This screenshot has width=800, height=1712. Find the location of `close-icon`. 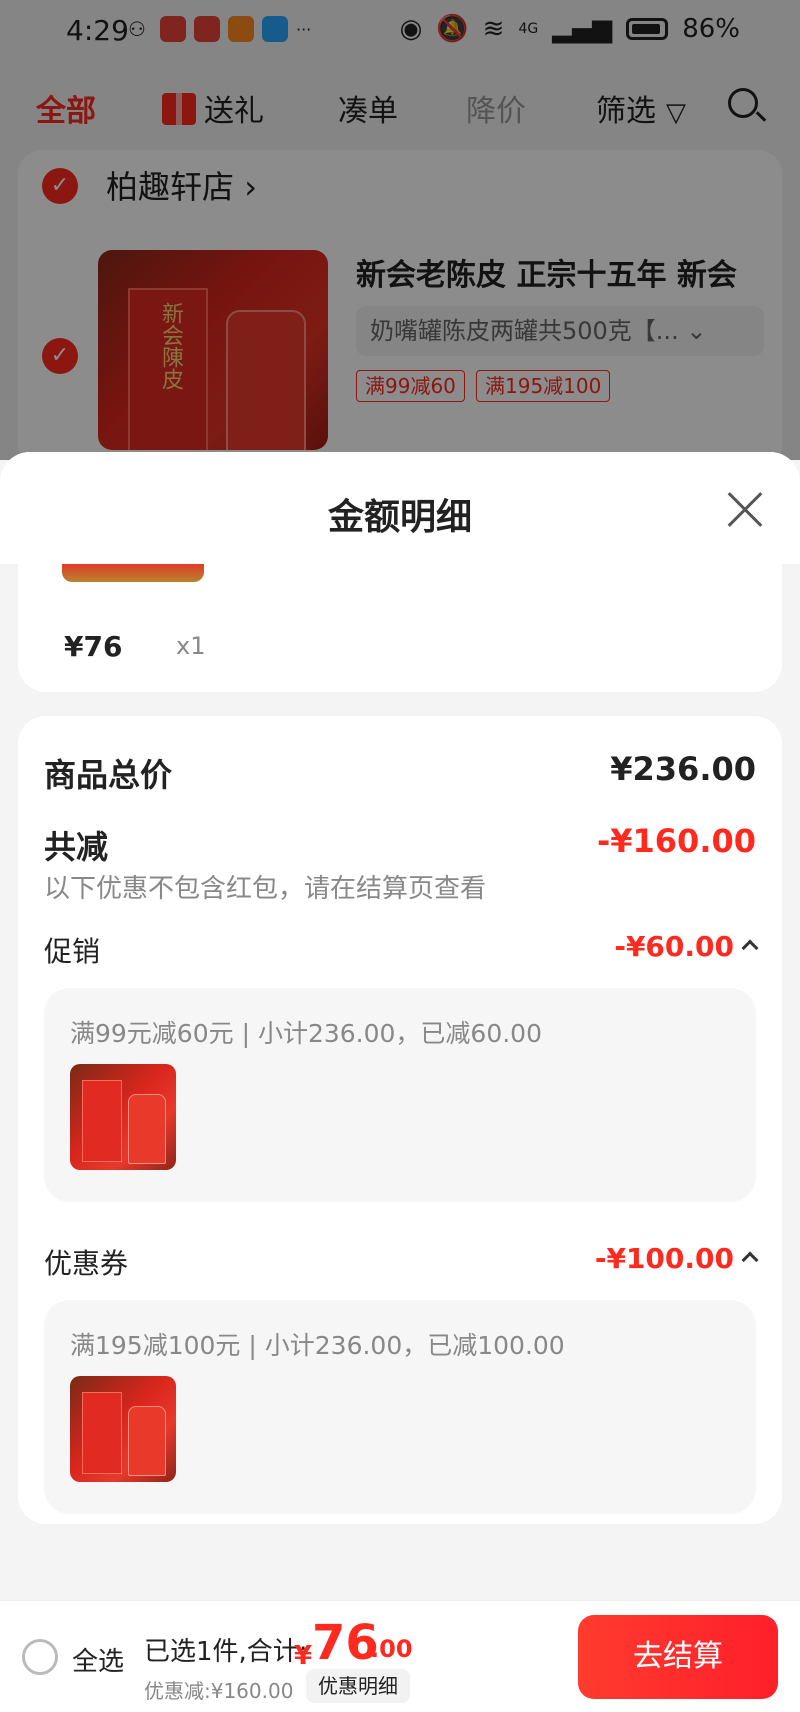

close-icon is located at coordinates (744, 510).